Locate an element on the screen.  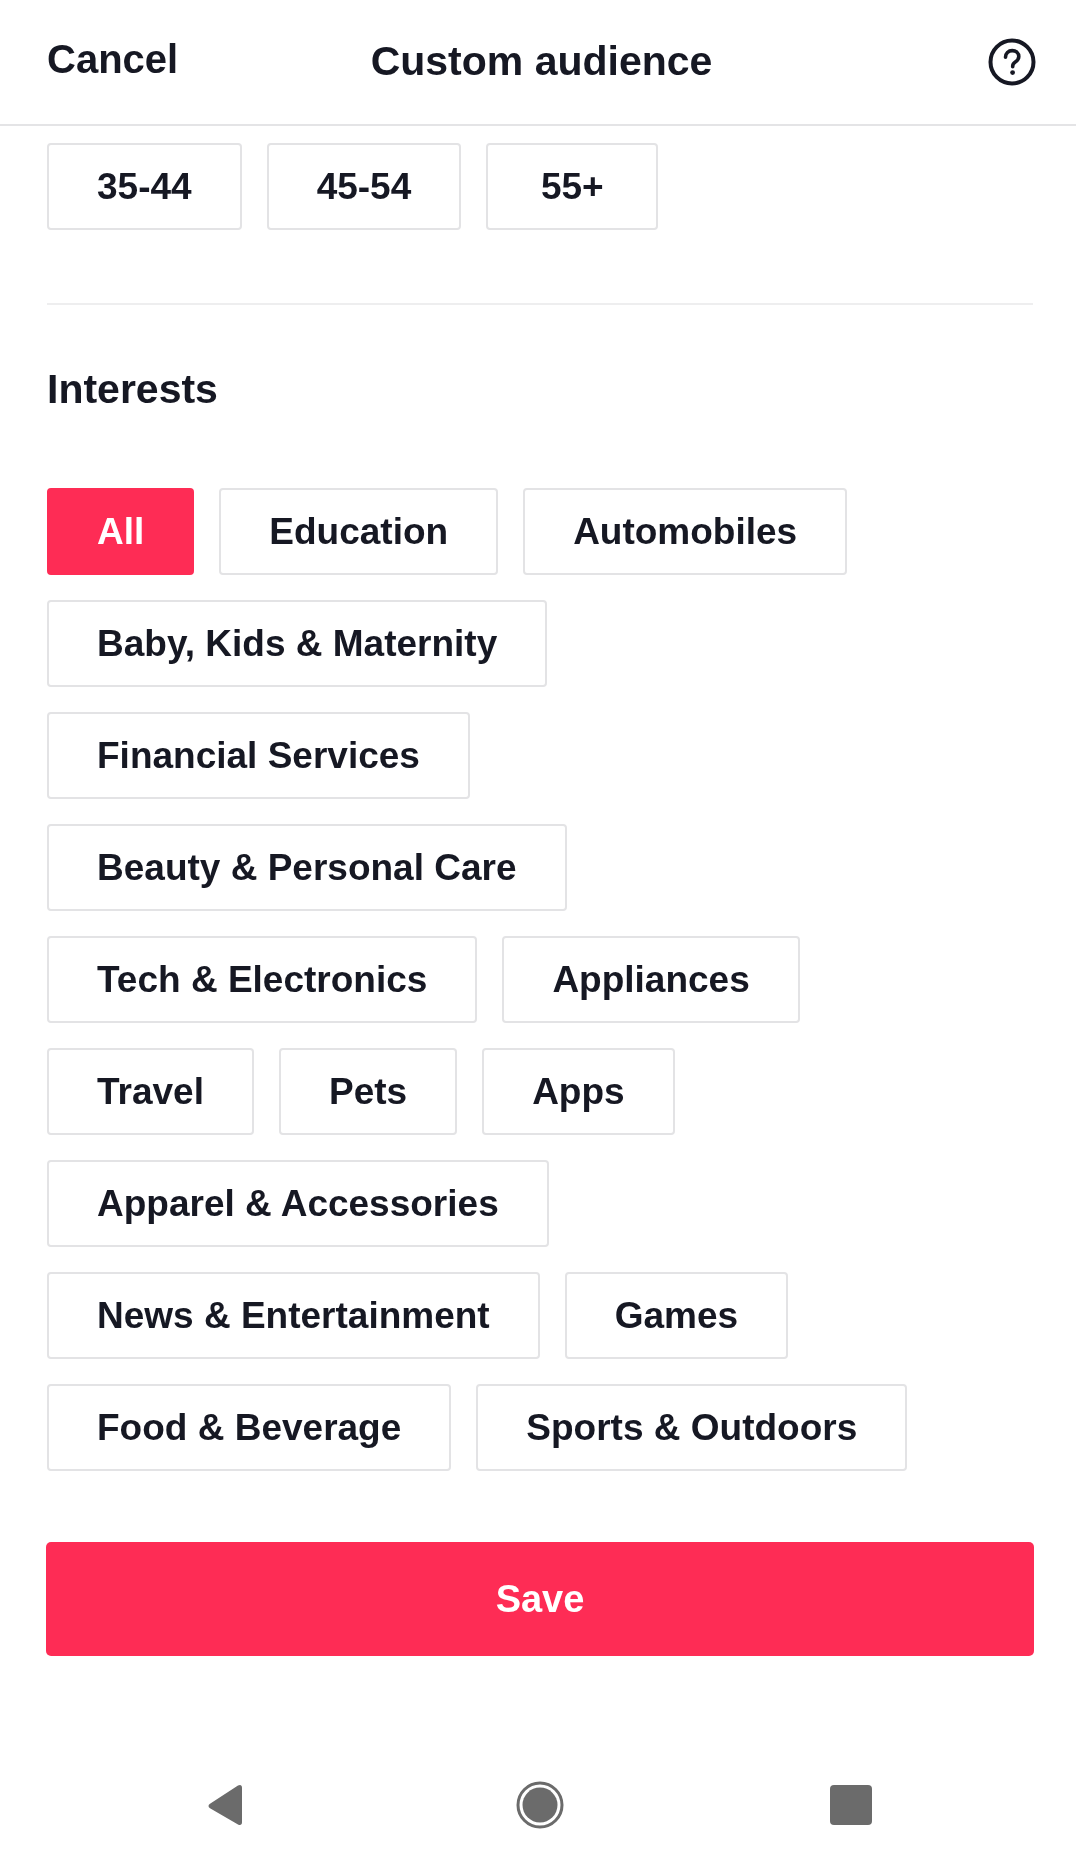
save-button: Save is located at coordinates (540, 1599).